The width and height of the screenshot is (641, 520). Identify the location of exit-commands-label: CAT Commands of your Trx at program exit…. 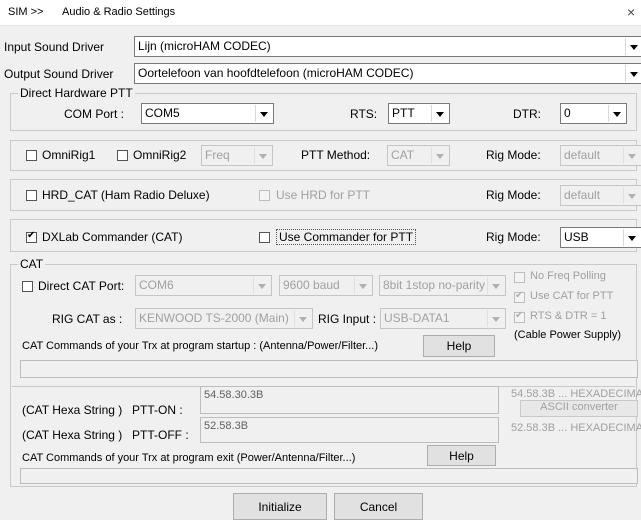
(189, 458).